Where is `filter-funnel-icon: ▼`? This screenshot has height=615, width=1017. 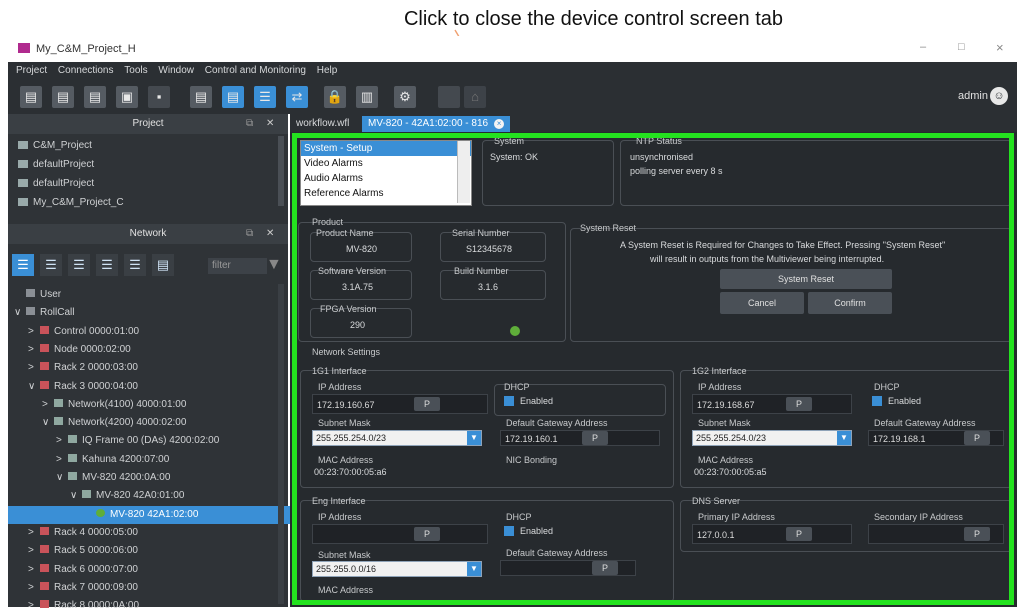 filter-funnel-icon: ▼ is located at coordinates (274, 265).